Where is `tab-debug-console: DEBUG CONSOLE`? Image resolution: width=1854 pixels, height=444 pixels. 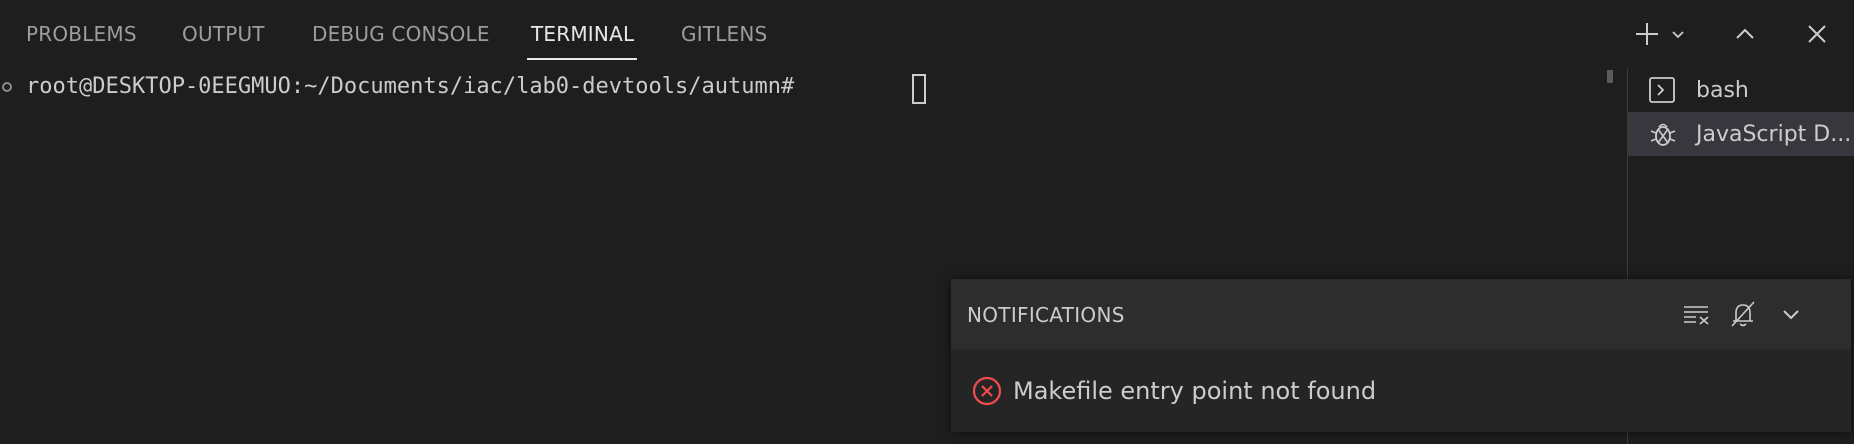 tab-debug-console: DEBUG CONSOLE is located at coordinates (401, 34).